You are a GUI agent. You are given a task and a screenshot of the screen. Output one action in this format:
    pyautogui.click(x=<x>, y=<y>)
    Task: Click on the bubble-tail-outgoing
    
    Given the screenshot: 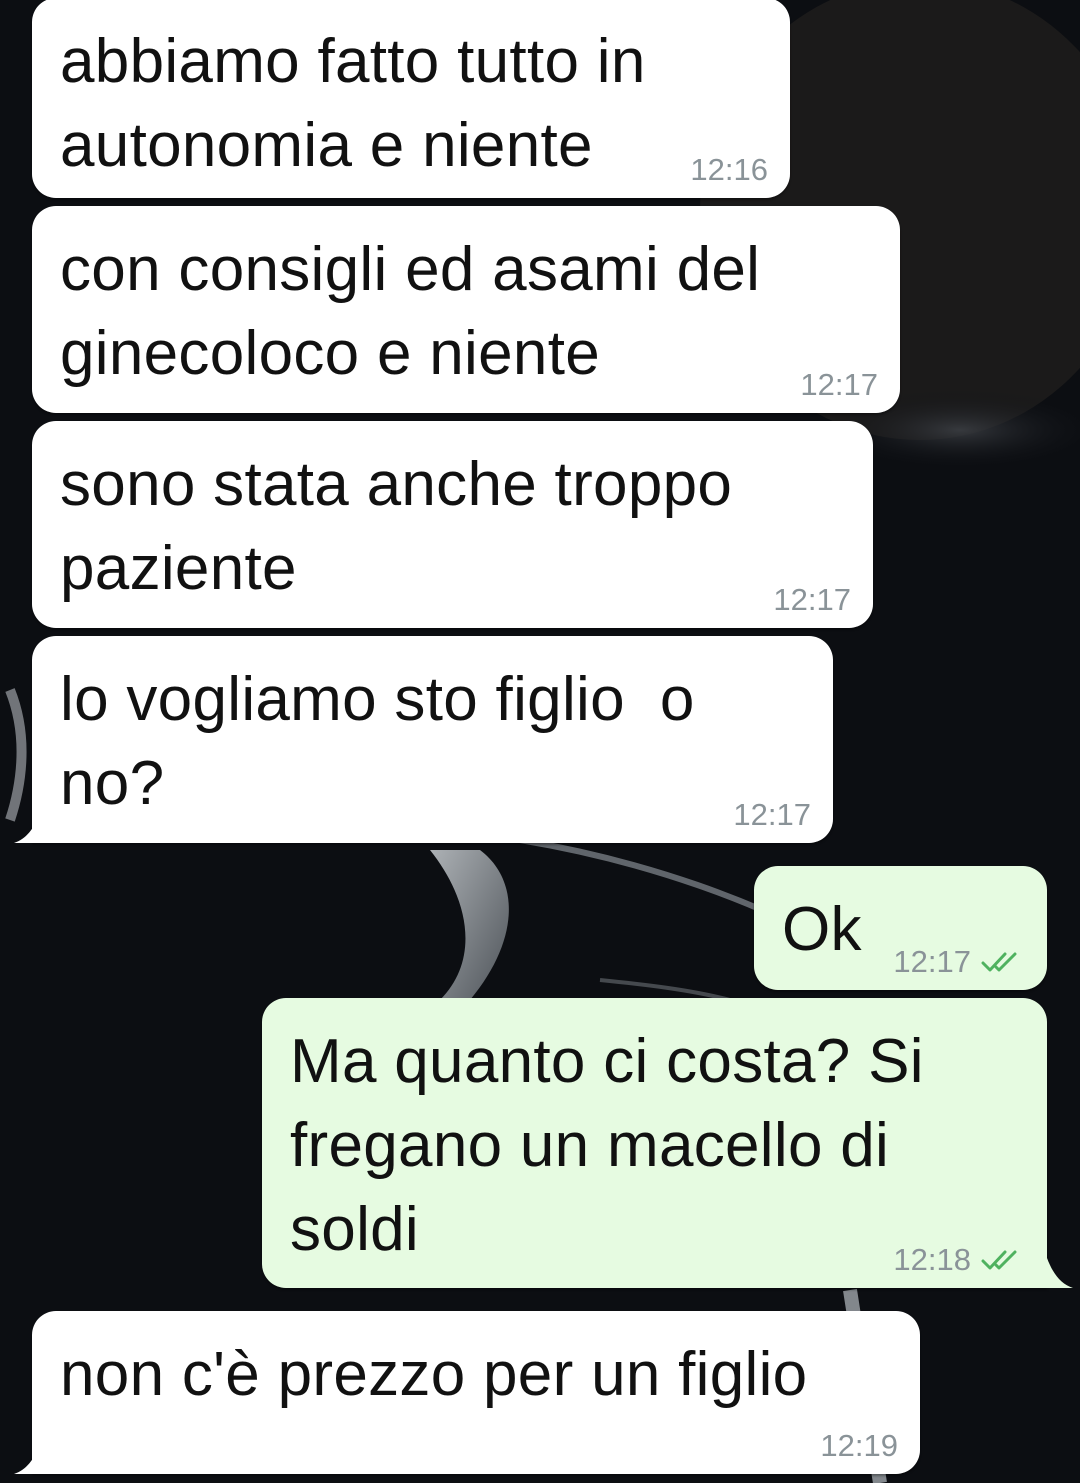 What is the action you would take?
    pyautogui.click(x=1060, y=1273)
    